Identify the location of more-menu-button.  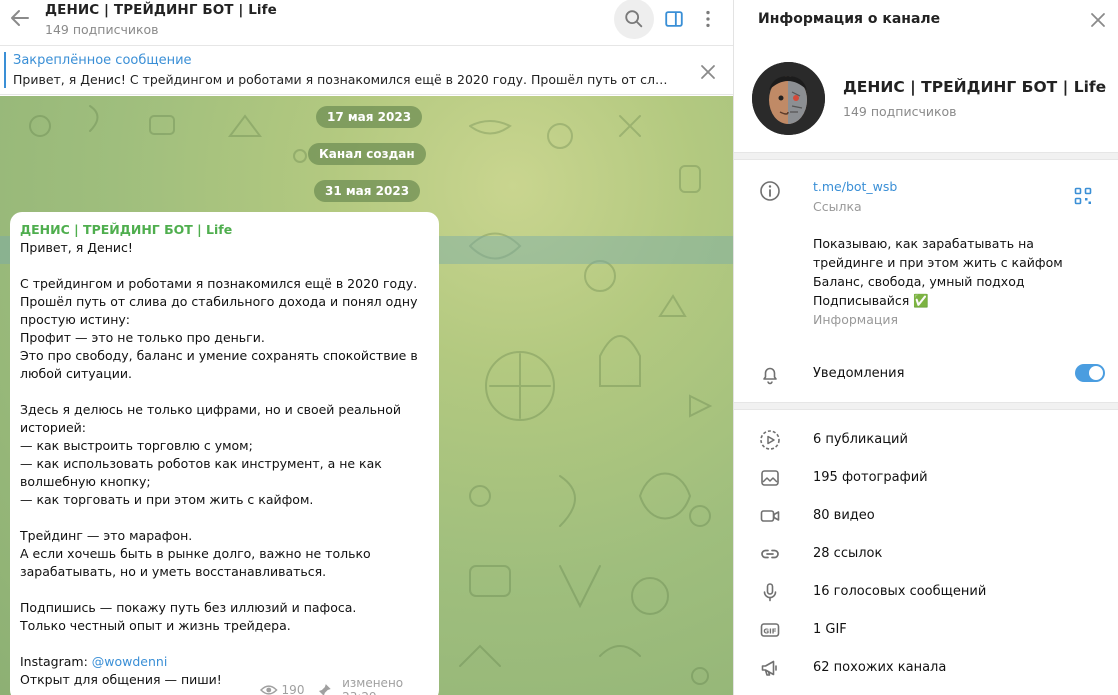
(708, 19).